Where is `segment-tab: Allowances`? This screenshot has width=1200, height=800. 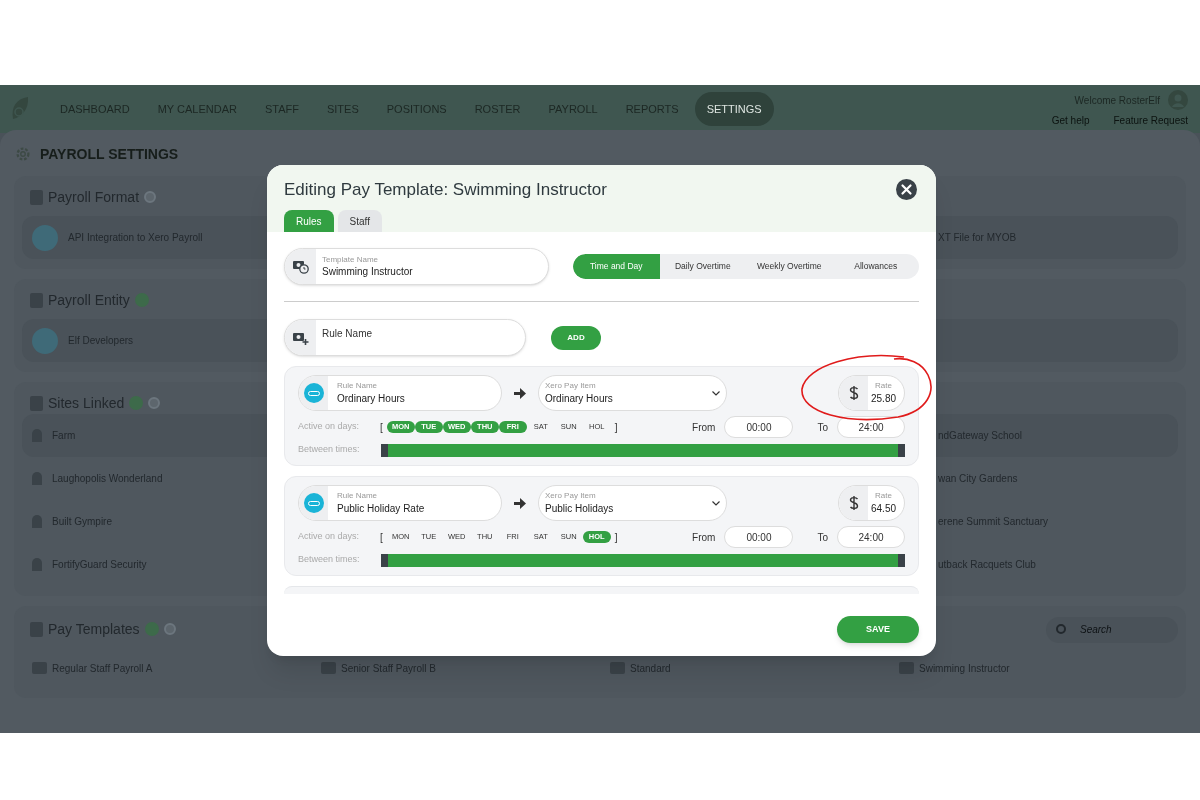 segment-tab: Allowances is located at coordinates (875, 266).